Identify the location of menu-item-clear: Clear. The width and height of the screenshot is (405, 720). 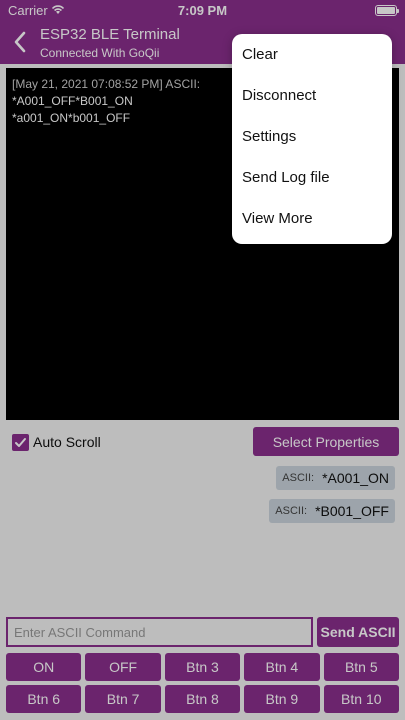
(312, 54).